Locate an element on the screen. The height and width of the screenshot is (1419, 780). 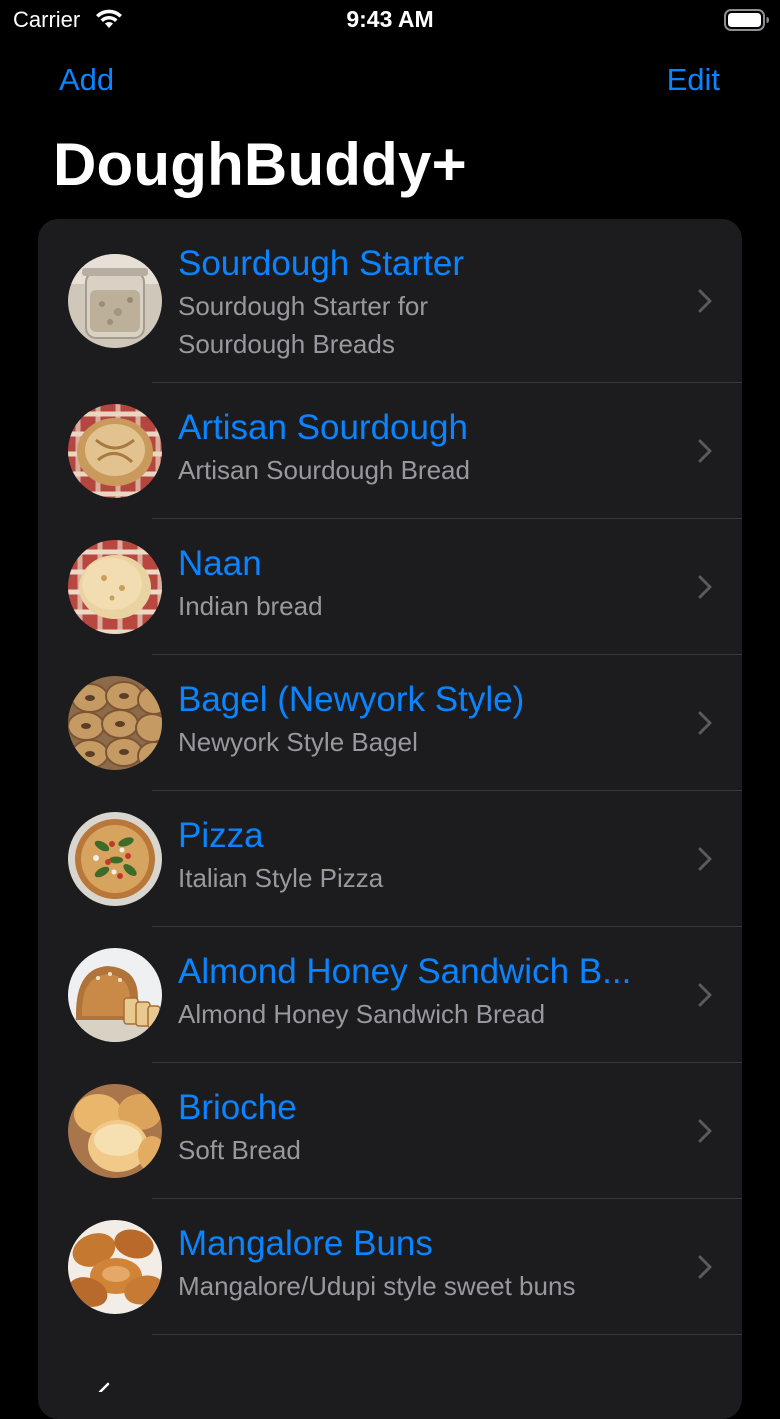
list-item: Pizza Italian Style Pizza is located at coordinates (390, 859).